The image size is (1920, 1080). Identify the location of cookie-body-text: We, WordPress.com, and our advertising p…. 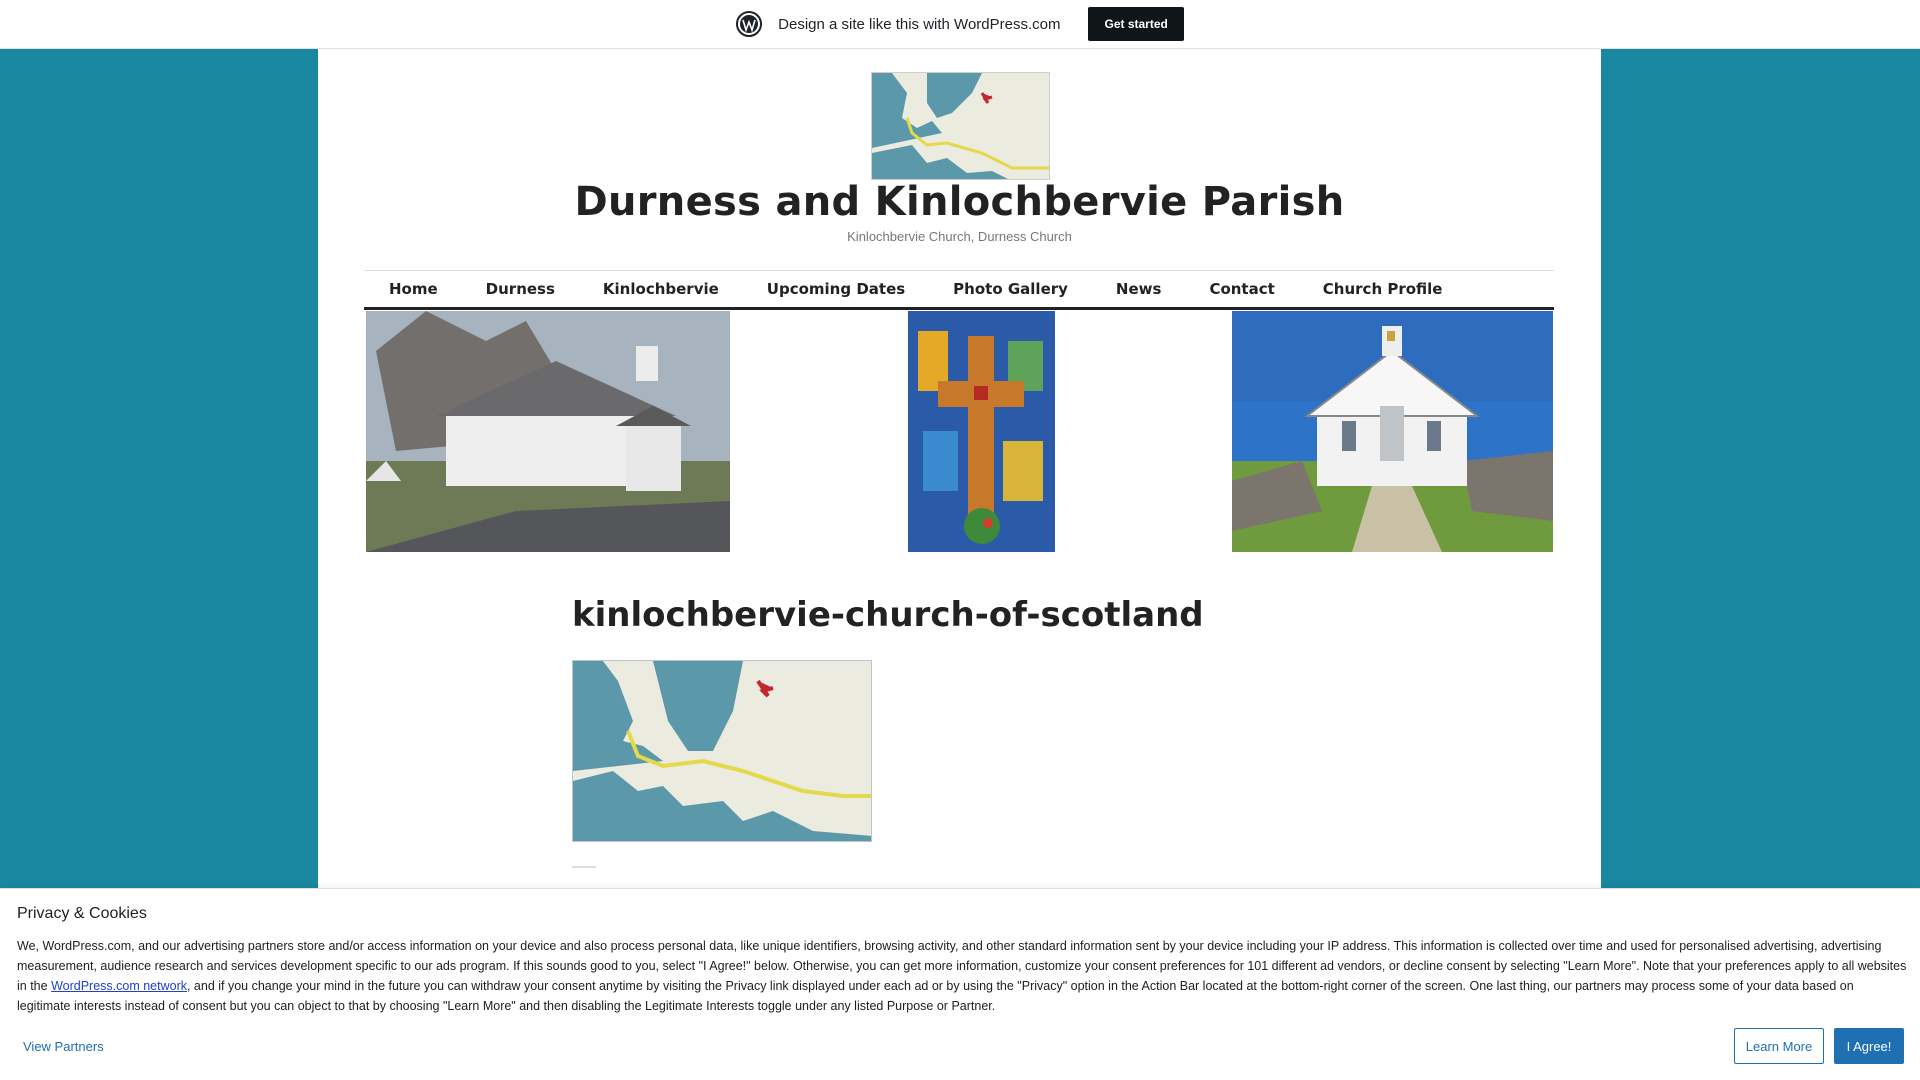
(962, 976).